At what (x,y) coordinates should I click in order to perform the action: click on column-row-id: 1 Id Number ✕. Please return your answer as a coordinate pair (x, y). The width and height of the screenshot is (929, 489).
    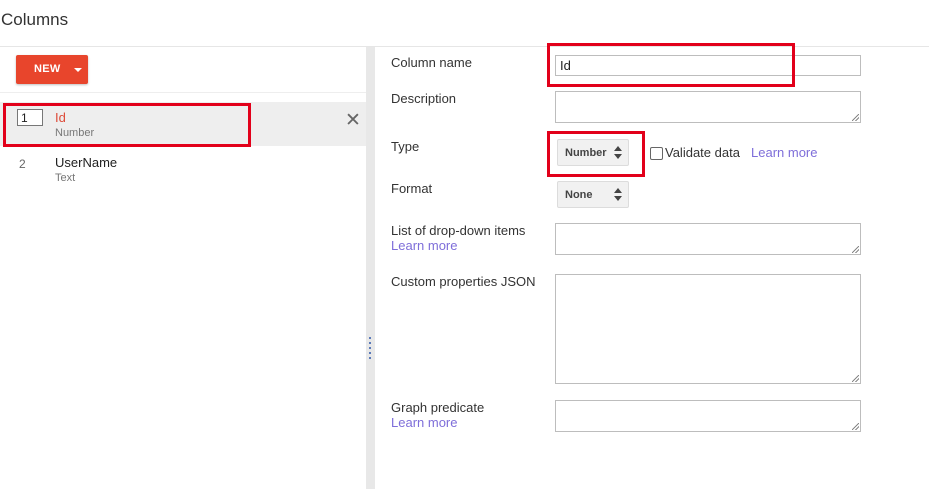
    Looking at the image, I should click on (183, 124).